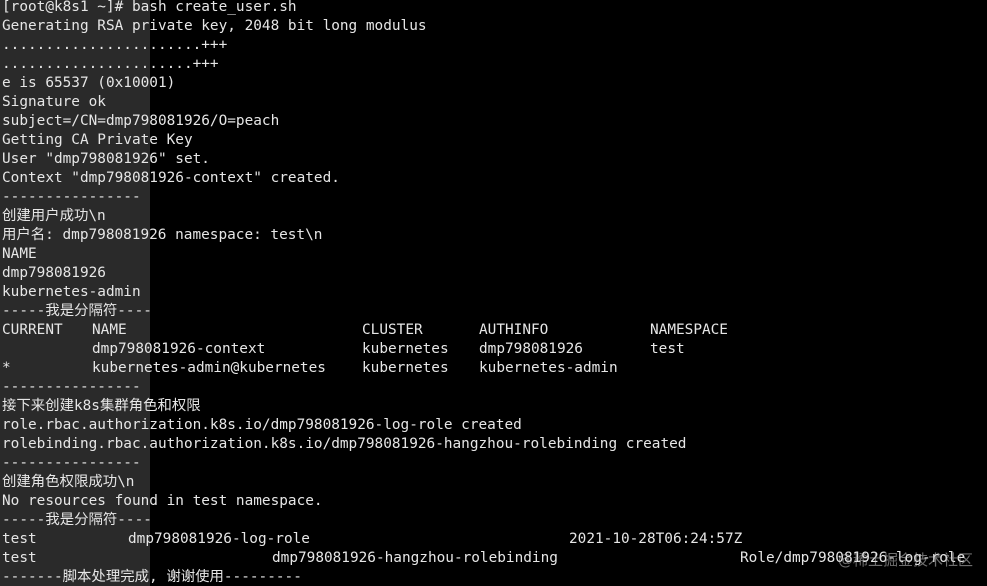  I want to click on contexts-header-authinfo: AUTHINFO, so click(514, 330).